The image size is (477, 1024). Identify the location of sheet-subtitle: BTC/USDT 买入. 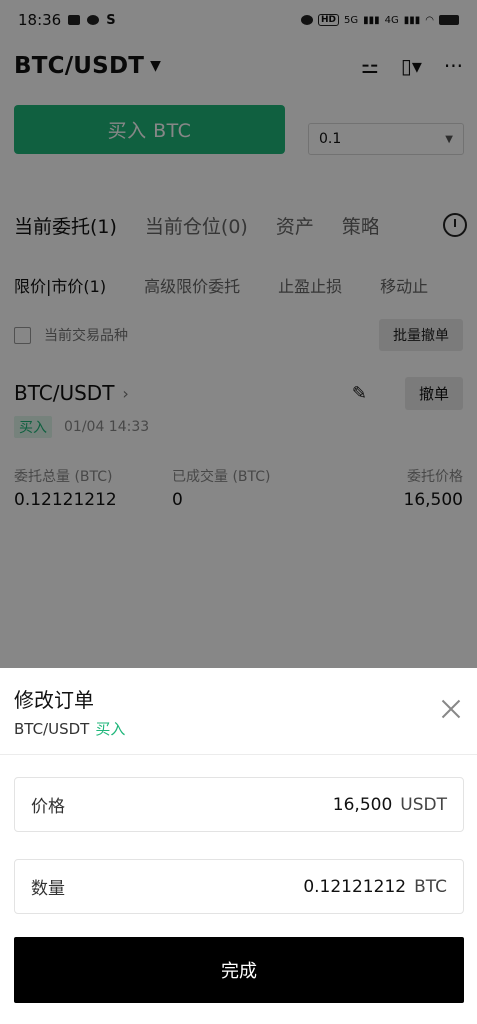
(69, 728).